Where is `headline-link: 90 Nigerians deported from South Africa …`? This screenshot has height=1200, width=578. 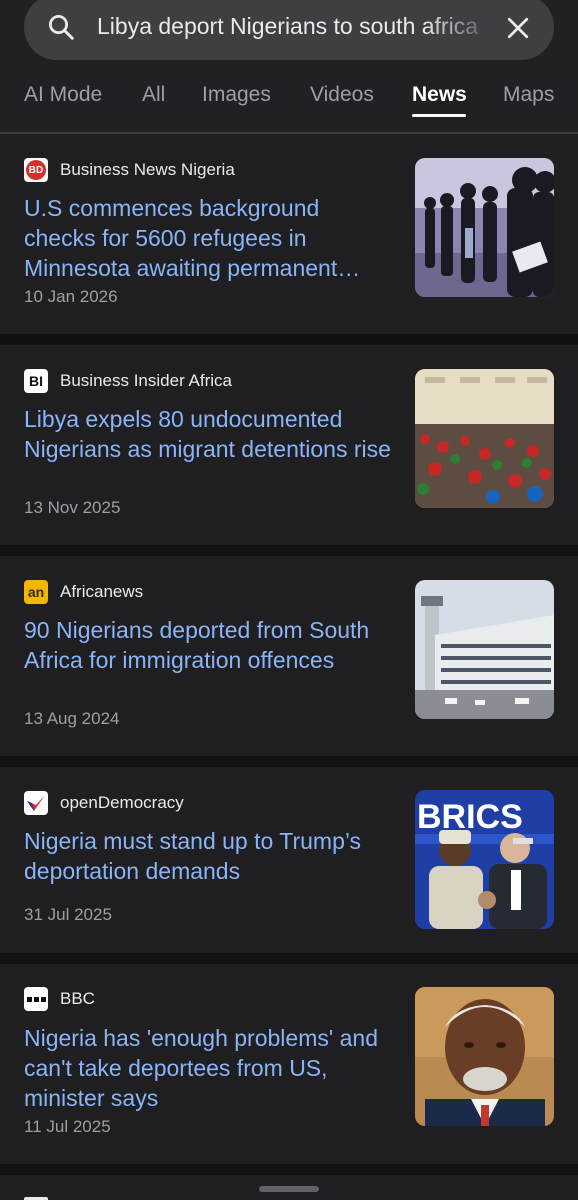
headline-link: 90 Nigerians deported from South Africa … is located at coordinates (208, 645).